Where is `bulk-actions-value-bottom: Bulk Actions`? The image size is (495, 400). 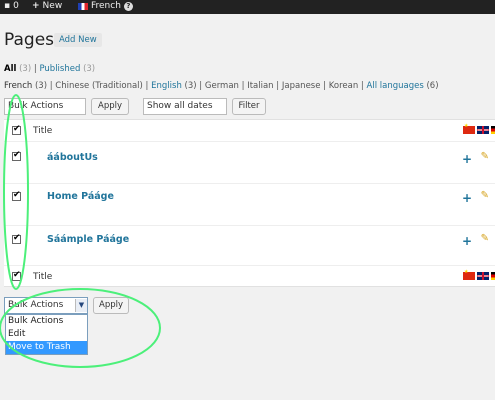
bulk-actions-value-bottom: Bulk Actions is located at coordinates (36, 305).